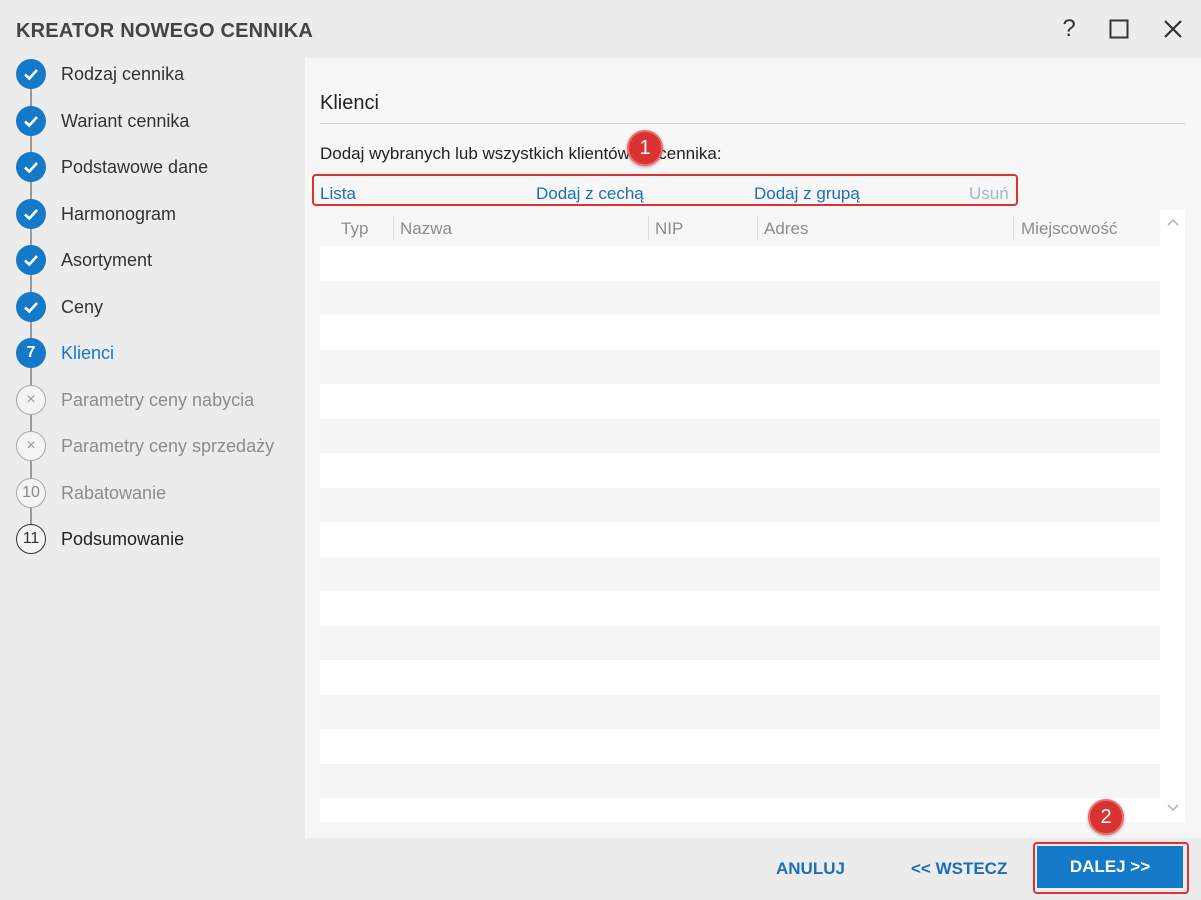 This screenshot has height=900, width=1201. I want to click on help-icon: ?, so click(1069, 28).